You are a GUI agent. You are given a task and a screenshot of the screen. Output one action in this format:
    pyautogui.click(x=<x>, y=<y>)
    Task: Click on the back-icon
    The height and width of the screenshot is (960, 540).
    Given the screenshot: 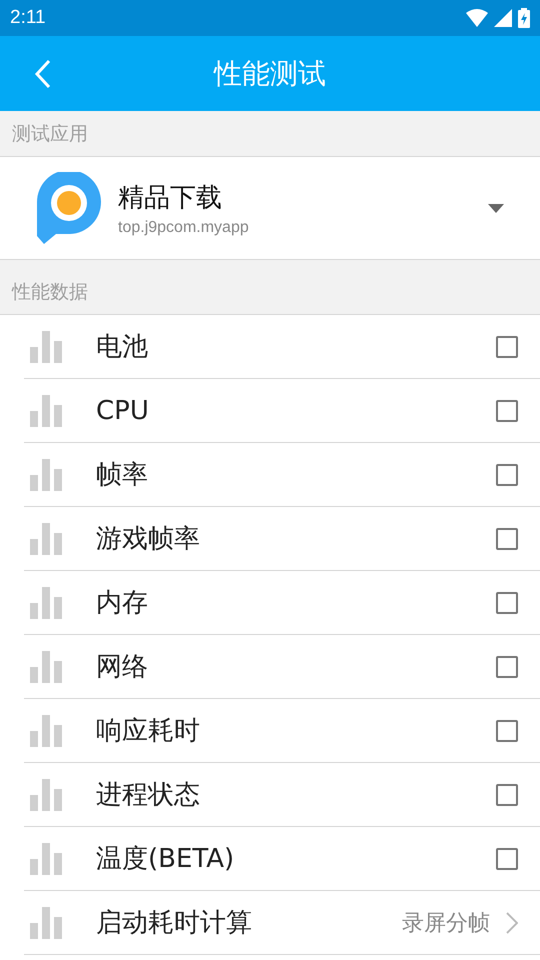 What is the action you would take?
    pyautogui.click(x=43, y=73)
    